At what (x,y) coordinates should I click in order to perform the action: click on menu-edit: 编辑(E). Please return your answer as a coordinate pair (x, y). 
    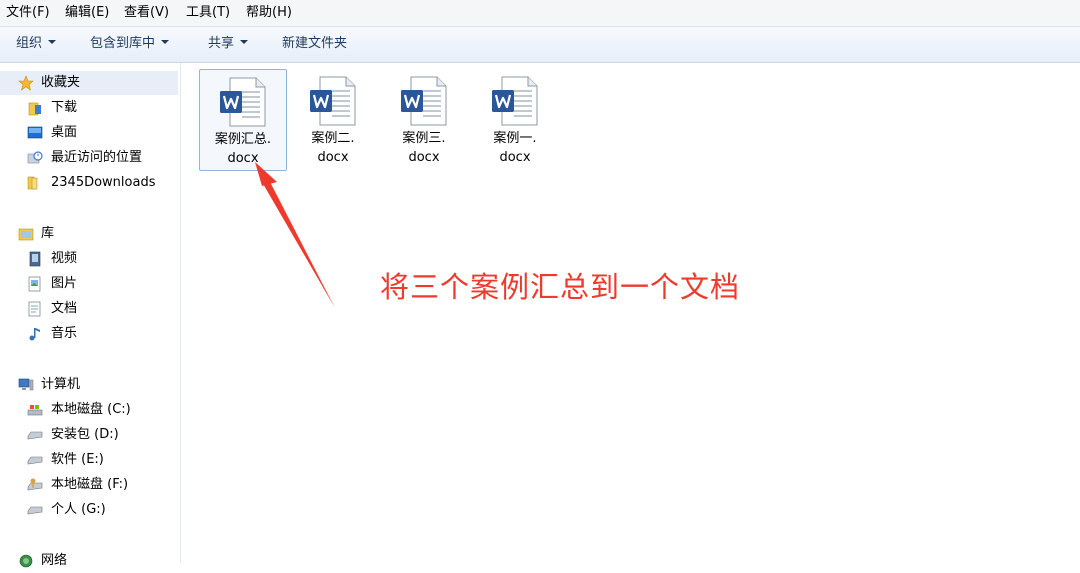
    Looking at the image, I should click on (87, 13).